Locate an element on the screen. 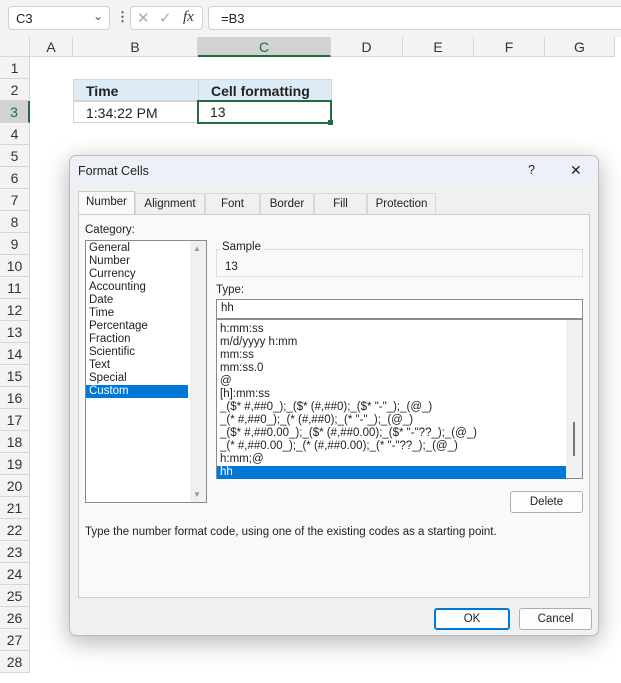 Image resolution: width=621 pixels, height=683 pixels. delete-button: Delete is located at coordinates (546, 502).